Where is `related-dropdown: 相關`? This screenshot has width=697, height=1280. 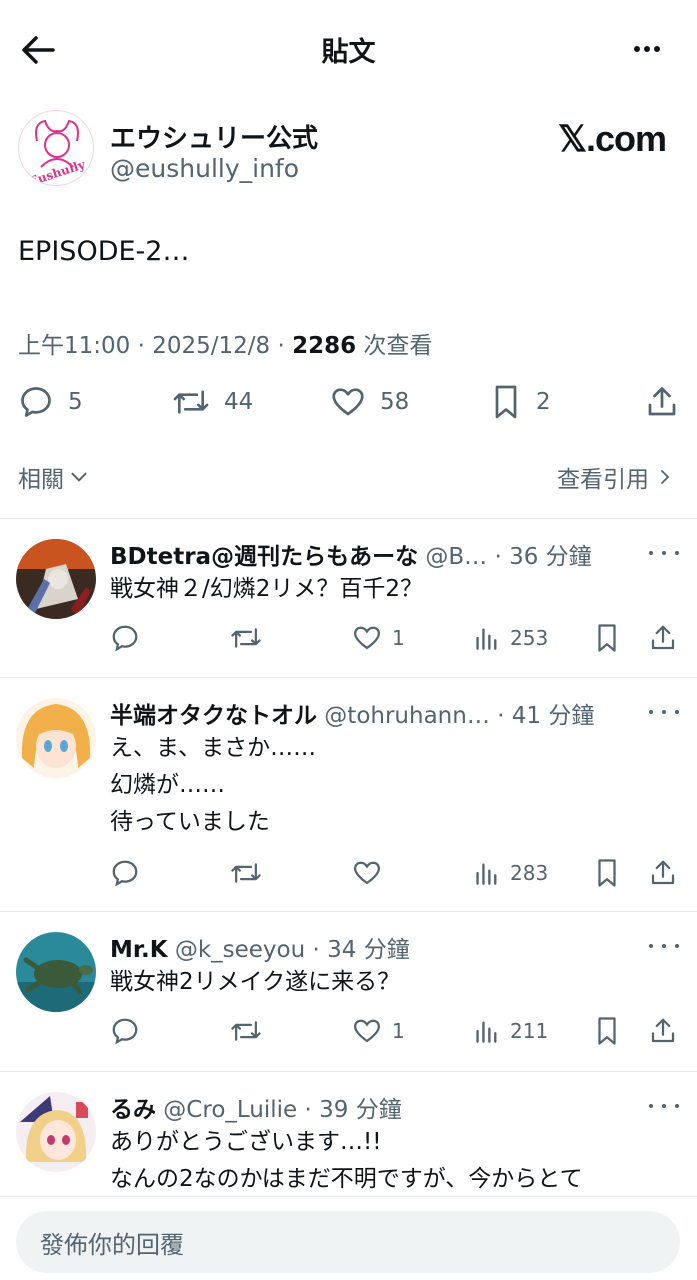 related-dropdown: 相關 is located at coordinates (54, 477).